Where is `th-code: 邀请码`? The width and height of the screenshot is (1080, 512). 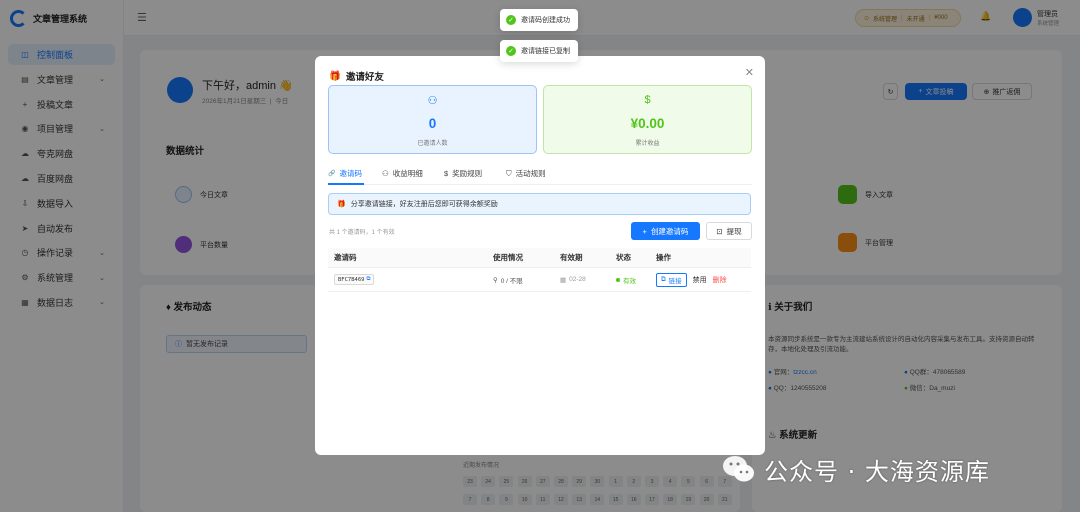
th-code: 邀请码 is located at coordinates (345, 257).